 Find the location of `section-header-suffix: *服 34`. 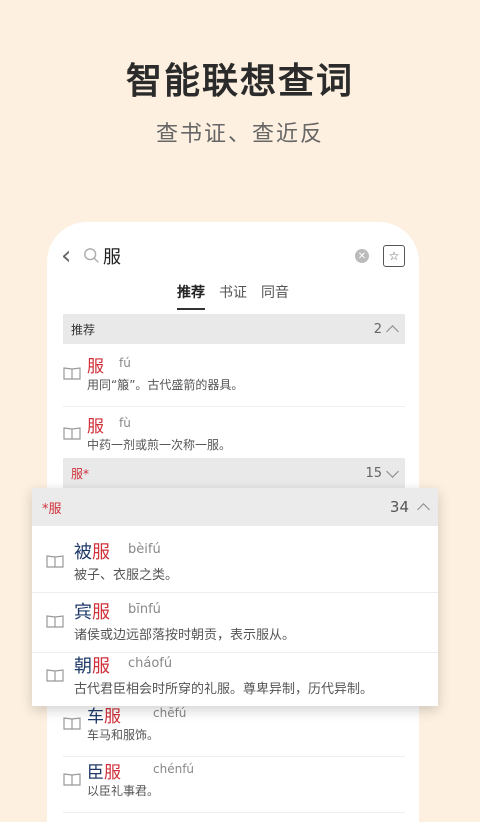

section-header-suffix: *服 34 is located at coordinates (235, 507).